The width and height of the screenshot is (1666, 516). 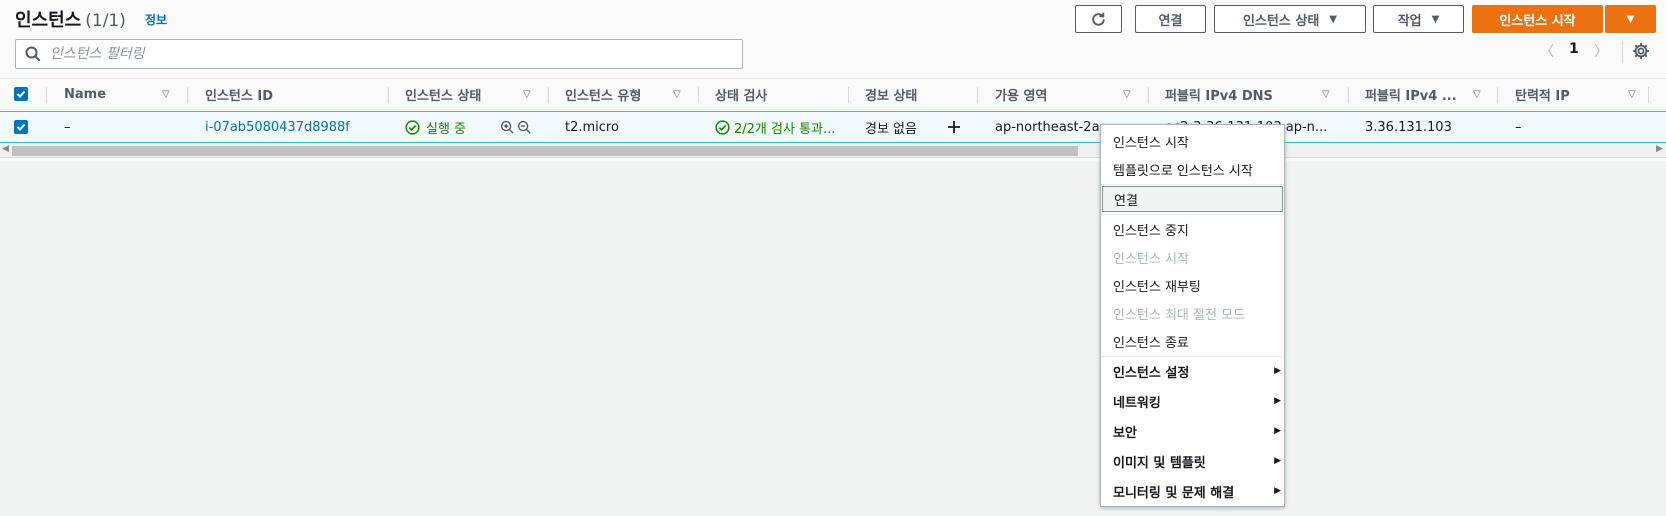 I want to click on menu-item-hibernate-instance: 인스턴스 최대 절전 모드, so click(x=1192, y=313).